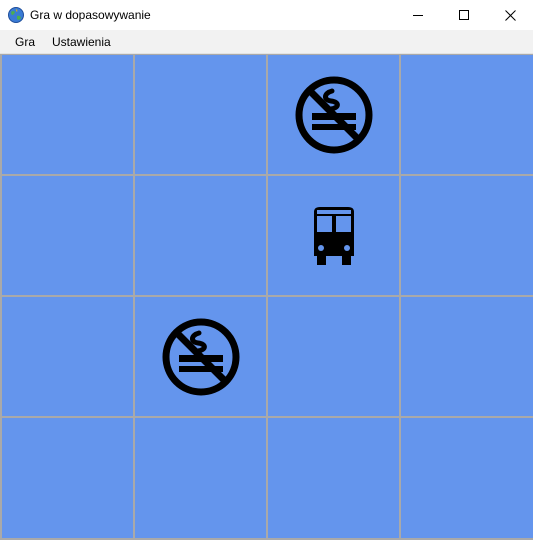 The image size is (533, 540). I want to click on menu-item-ustawienia: Ustawienia, so click(81, 42).